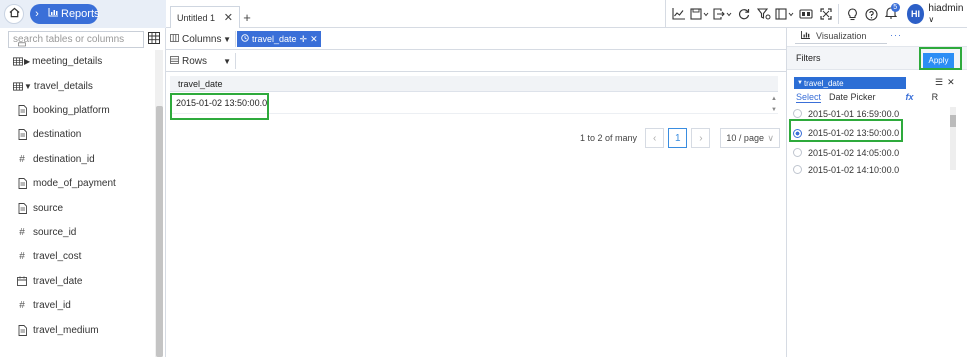 Image resolution: width=967 pixels, height=357 pixels. I want to click on pagination: 1 to 2 of many ‹ 1 › 10 / page ∨, so click(680, 138).